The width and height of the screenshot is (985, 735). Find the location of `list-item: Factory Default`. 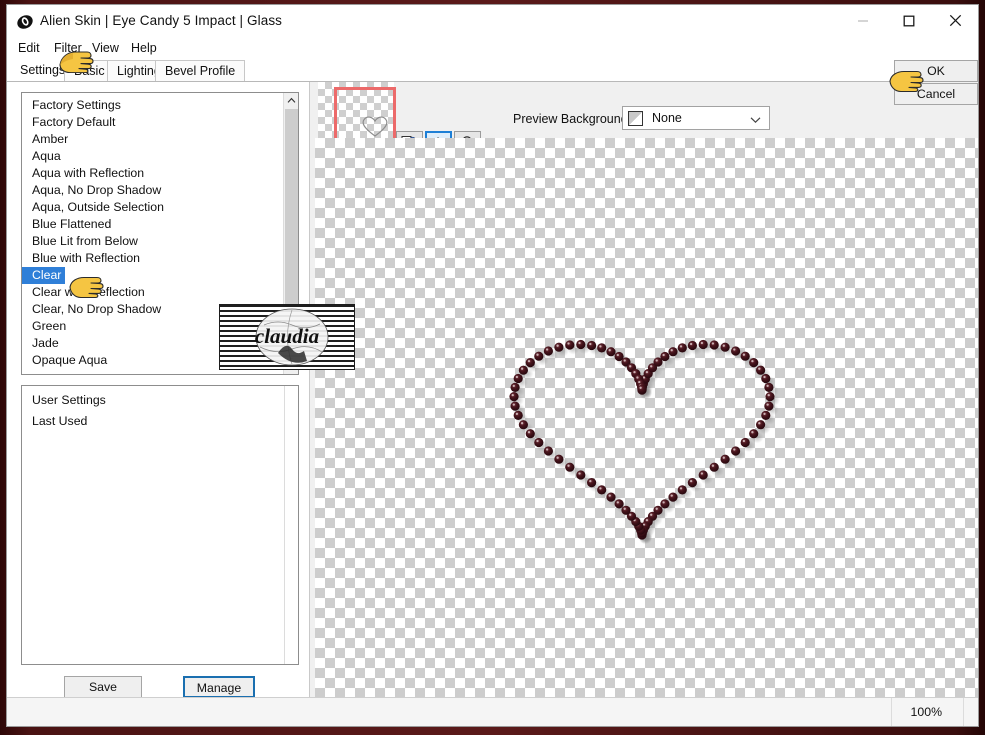

list-item: Factory Default is located at coordinates (153, 122).